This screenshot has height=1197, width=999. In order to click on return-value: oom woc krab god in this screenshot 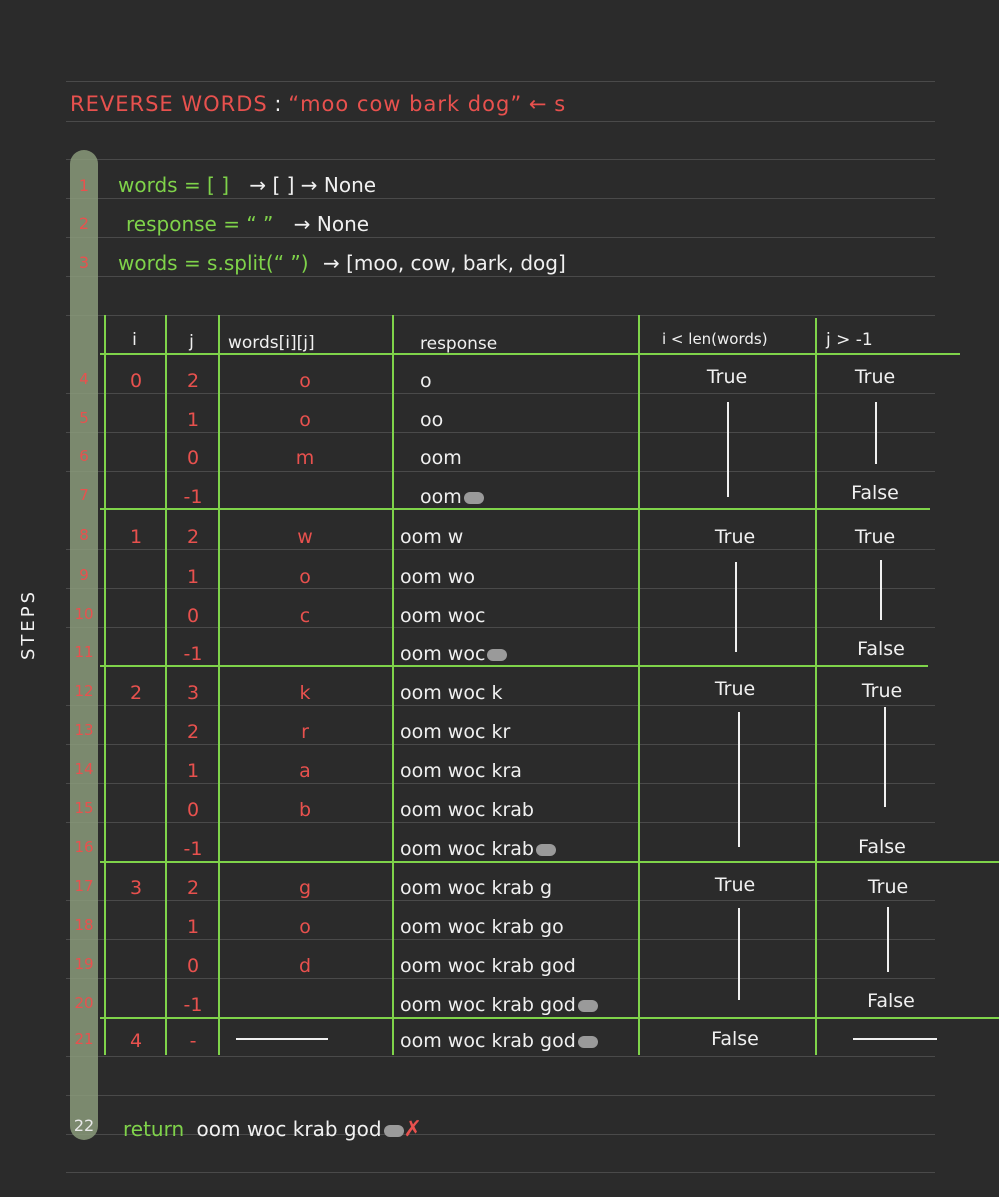, I will do `click(289, 1129)`.